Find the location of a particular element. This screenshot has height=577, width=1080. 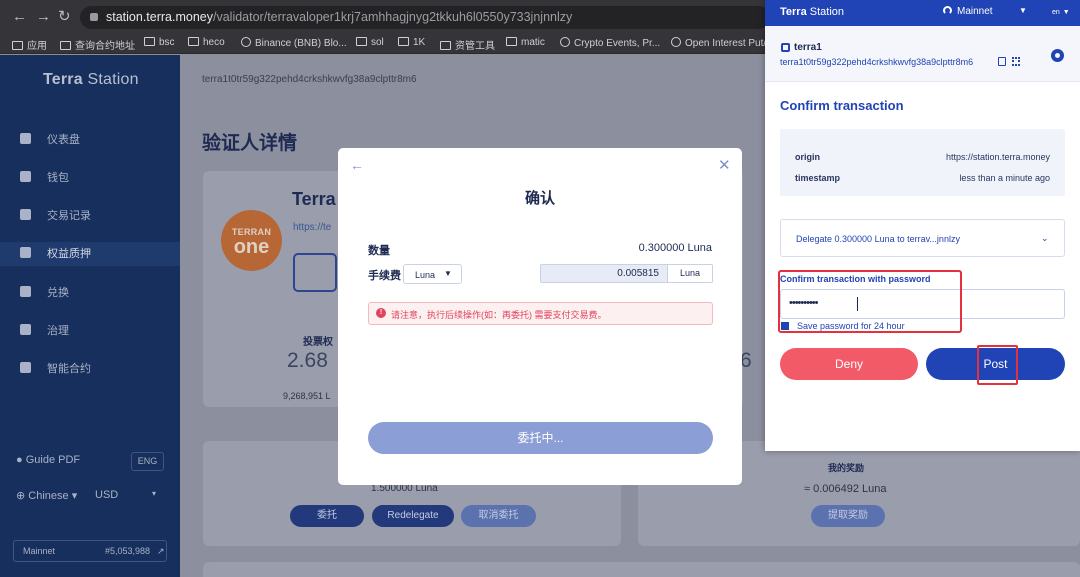

history-icon is located at coordinates (25, 214).